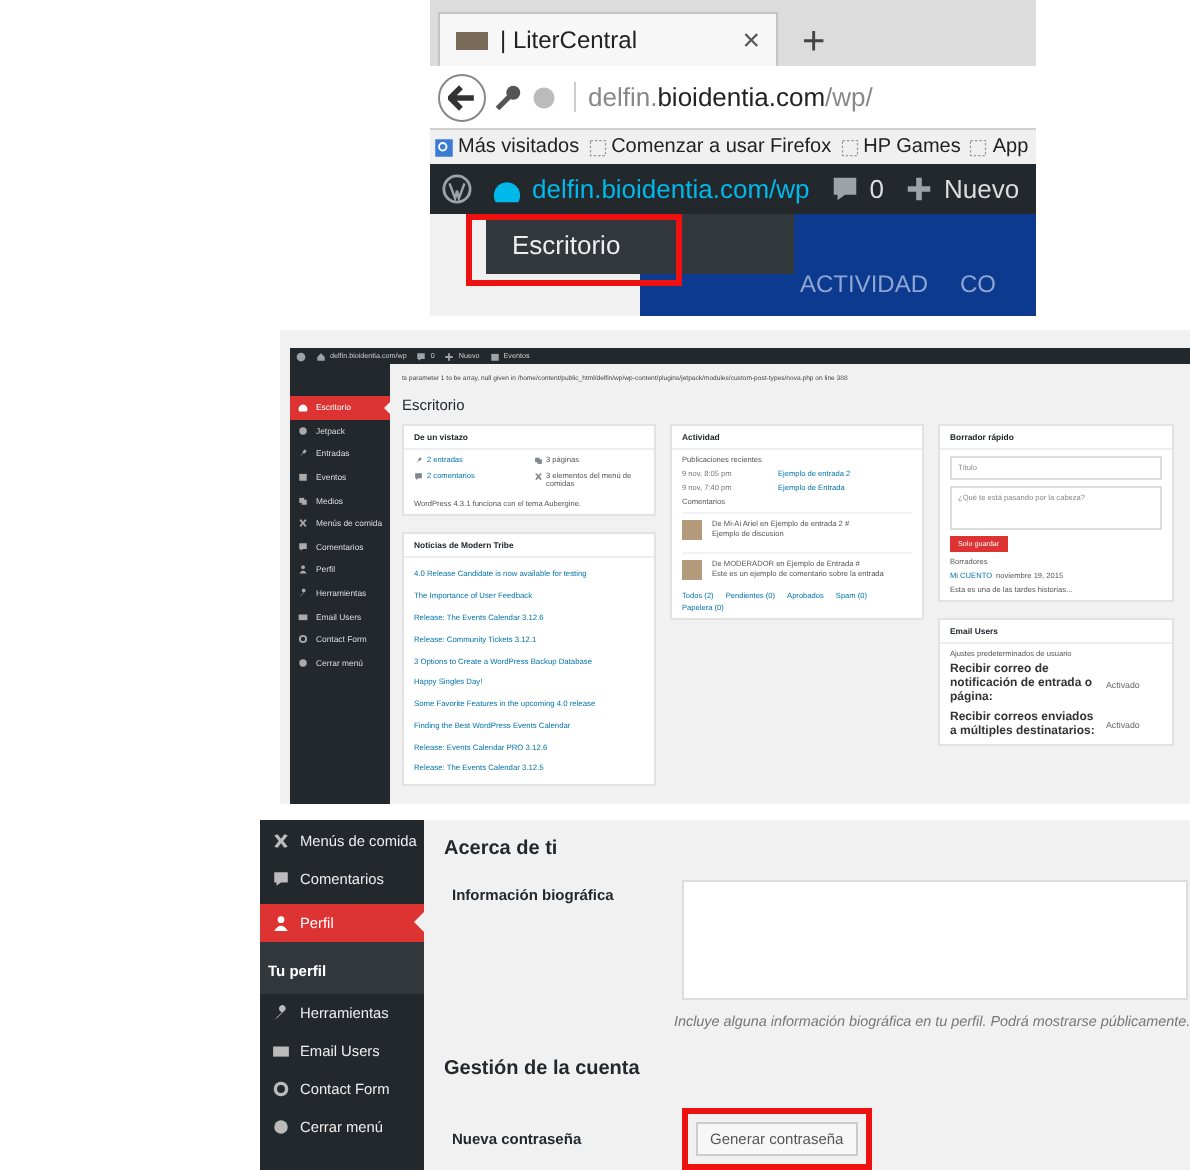 The height and width of the screenshot is (1170, 1190). Describe the element at coordinates (751, 40) in the screenshot. I see `close-tab-button: ×` at that location.